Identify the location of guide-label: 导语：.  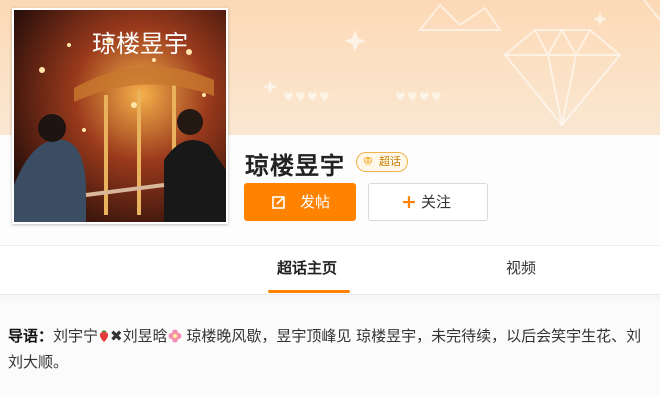
(31, 336).